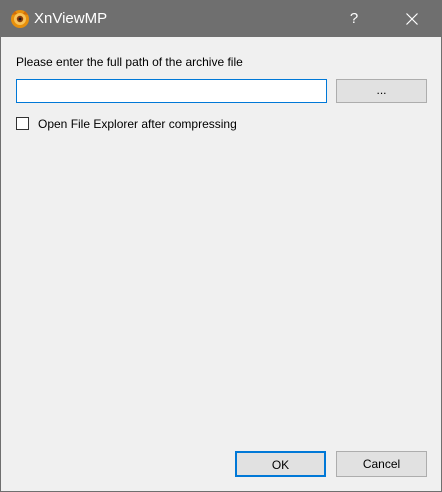  I want to click on close-button, so click(412, 19).